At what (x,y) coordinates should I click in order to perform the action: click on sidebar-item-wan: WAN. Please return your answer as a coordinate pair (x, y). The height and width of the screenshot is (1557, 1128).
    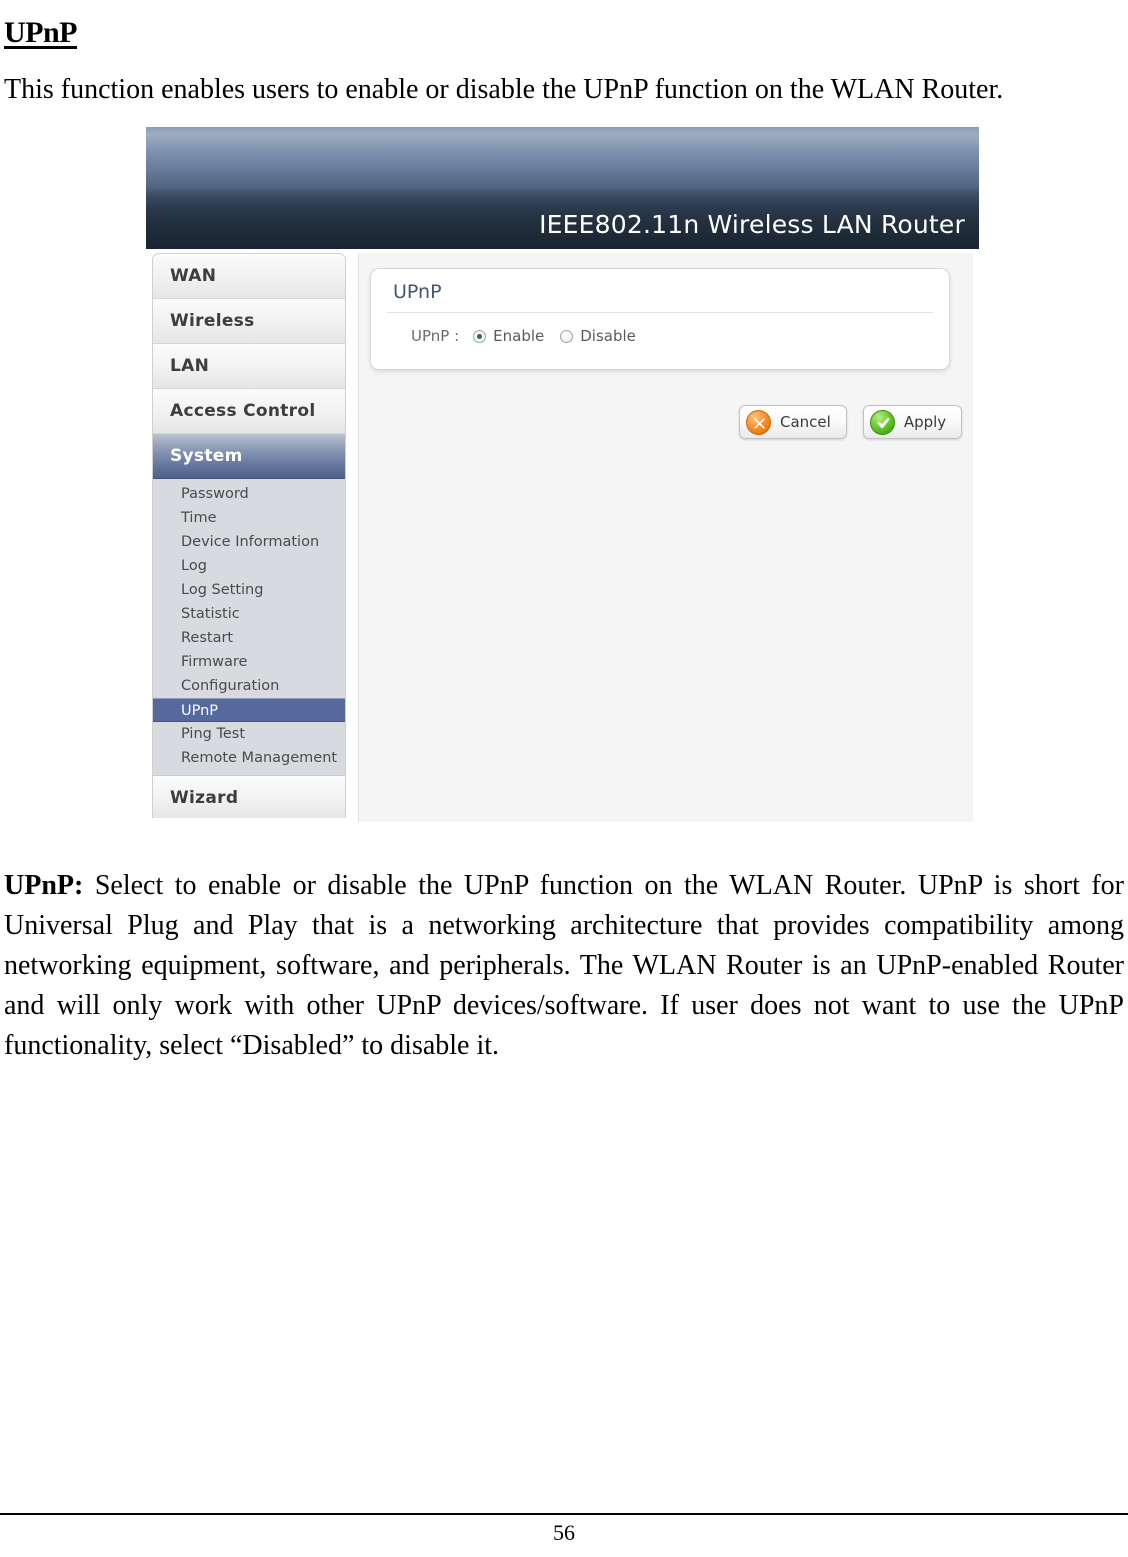
    Looking at the image, I should click on (249, 276).